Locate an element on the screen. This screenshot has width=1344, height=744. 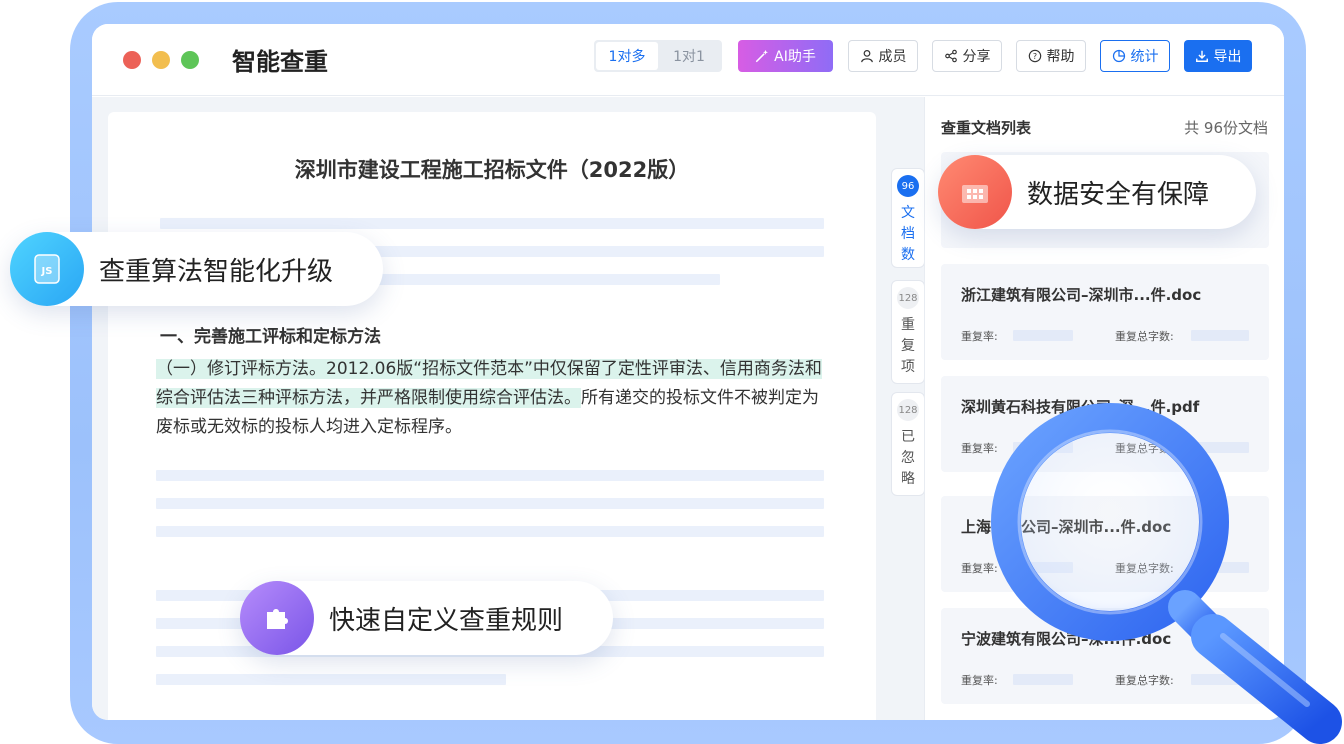
js-file-icon: JS is located at coordinates (47, 269).